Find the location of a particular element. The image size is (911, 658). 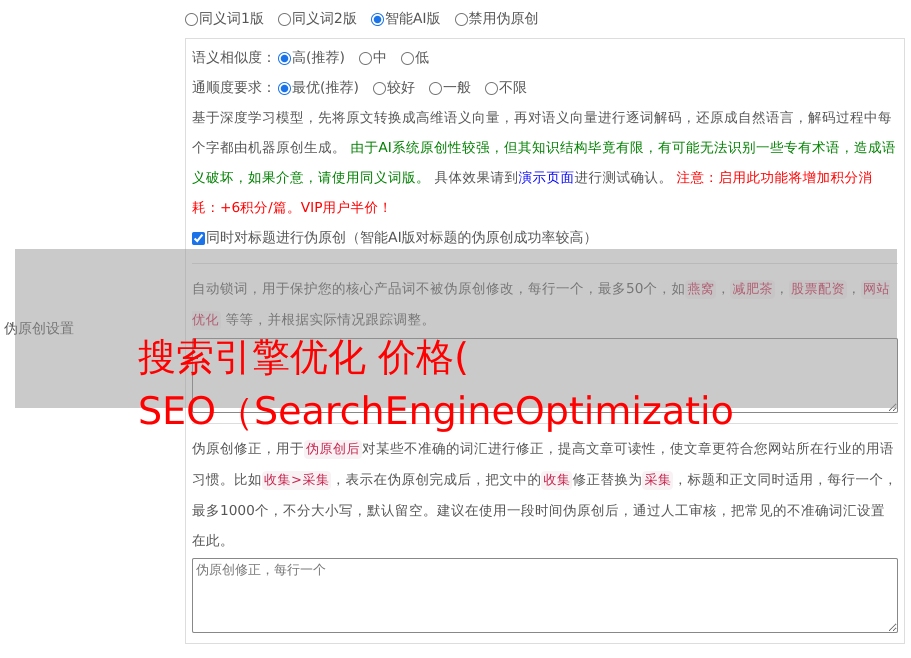

option-label: 同义词1版 is located at coordinates (231, 19).